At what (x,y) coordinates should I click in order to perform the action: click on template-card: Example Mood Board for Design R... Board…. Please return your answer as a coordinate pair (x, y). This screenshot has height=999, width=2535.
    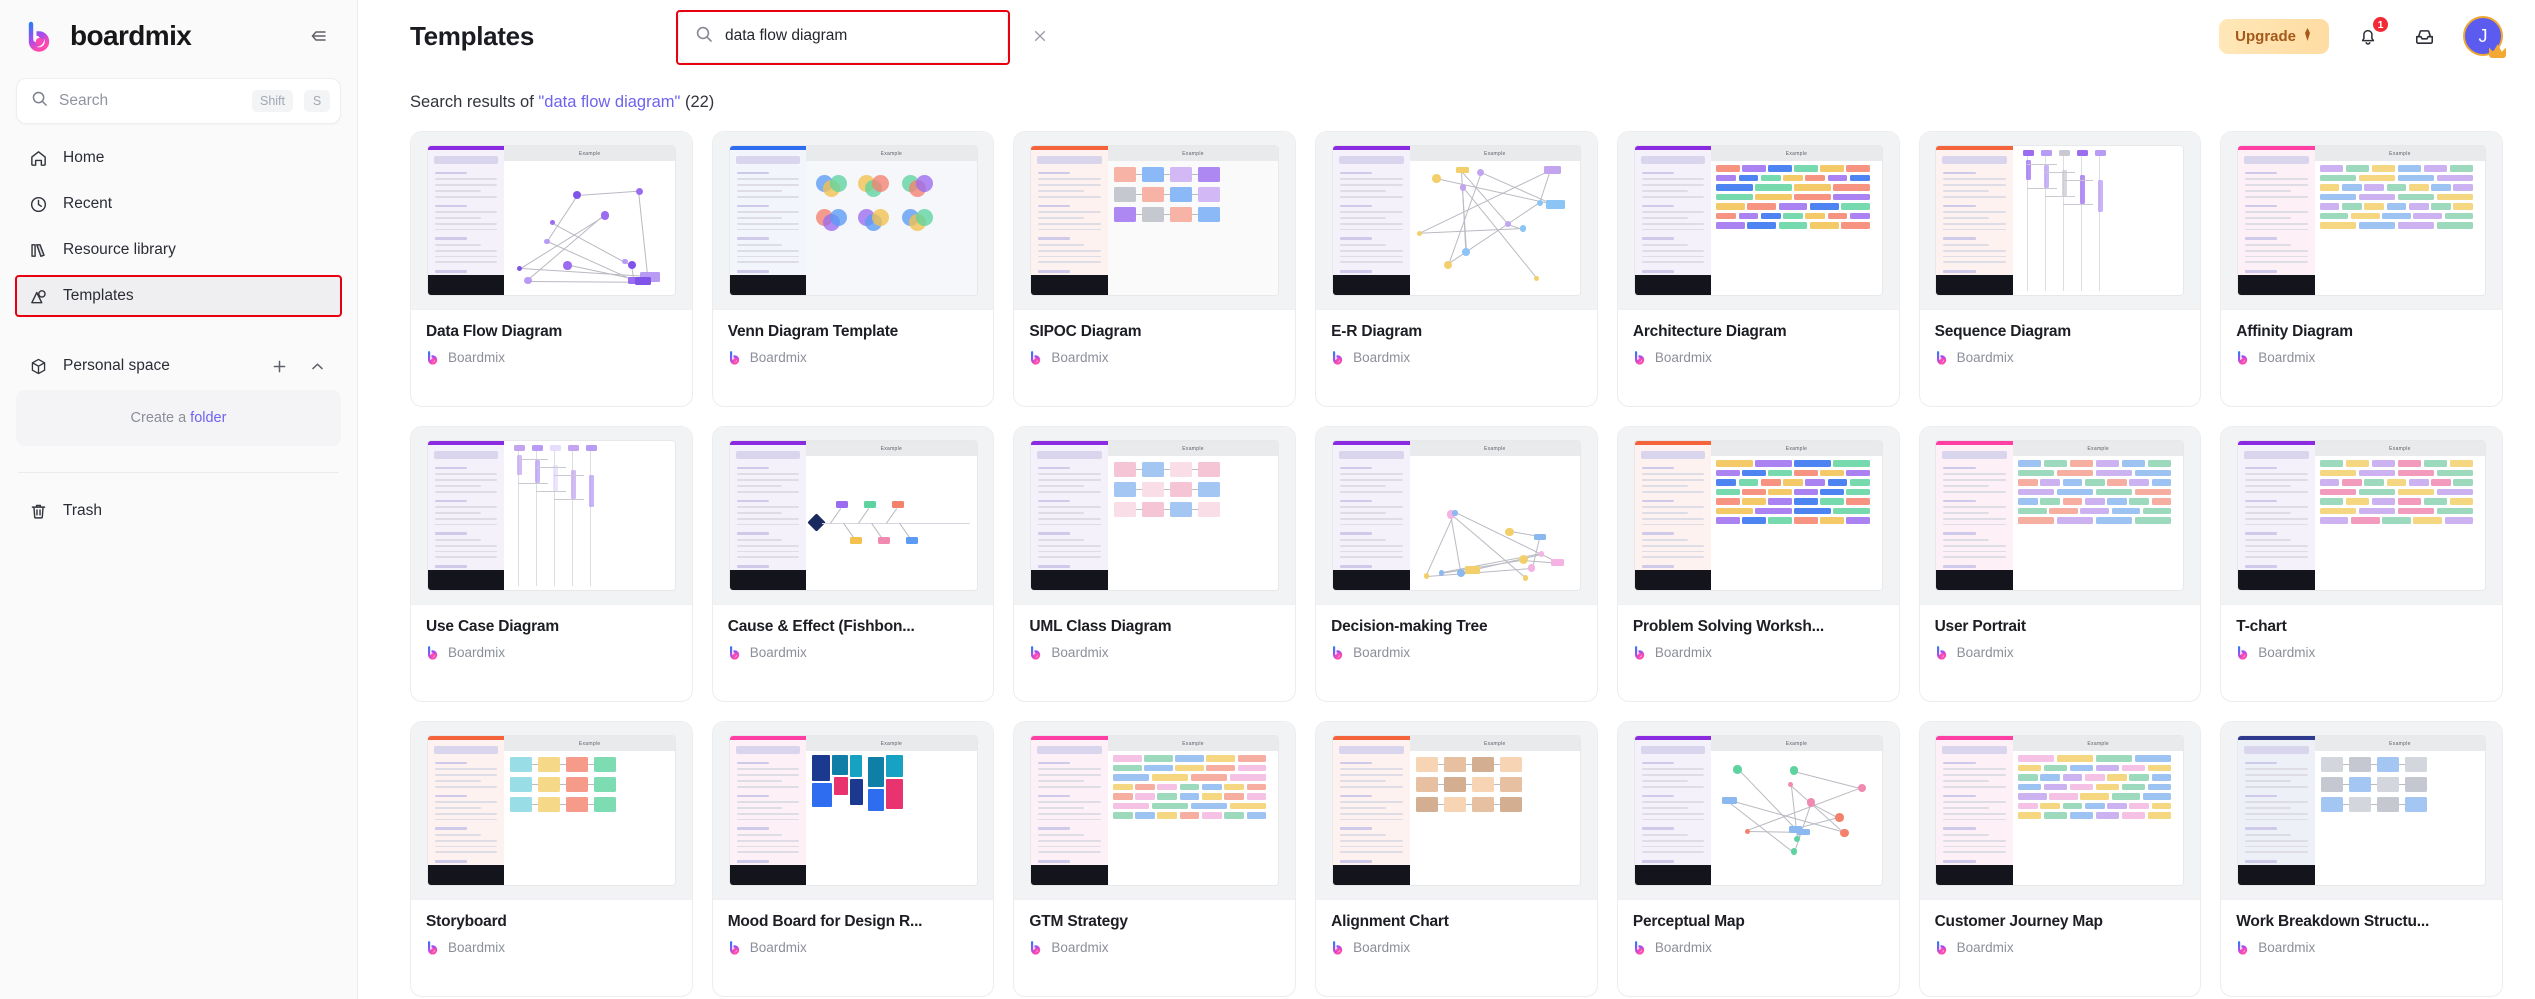
    Looking at the image, I should click on (853, 859).